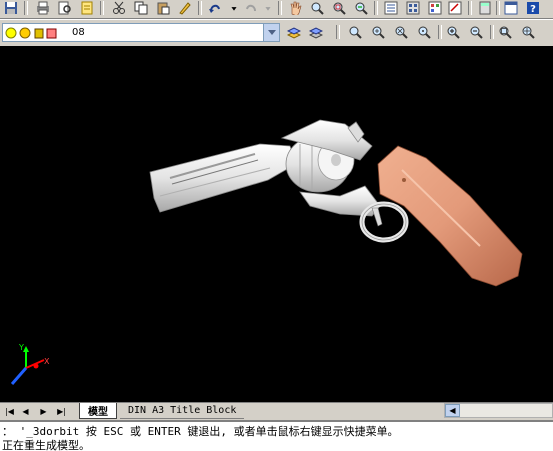  Describe the element at coordinates (185, 8) in the screenshot. I see `match-properties-icon` at that location.